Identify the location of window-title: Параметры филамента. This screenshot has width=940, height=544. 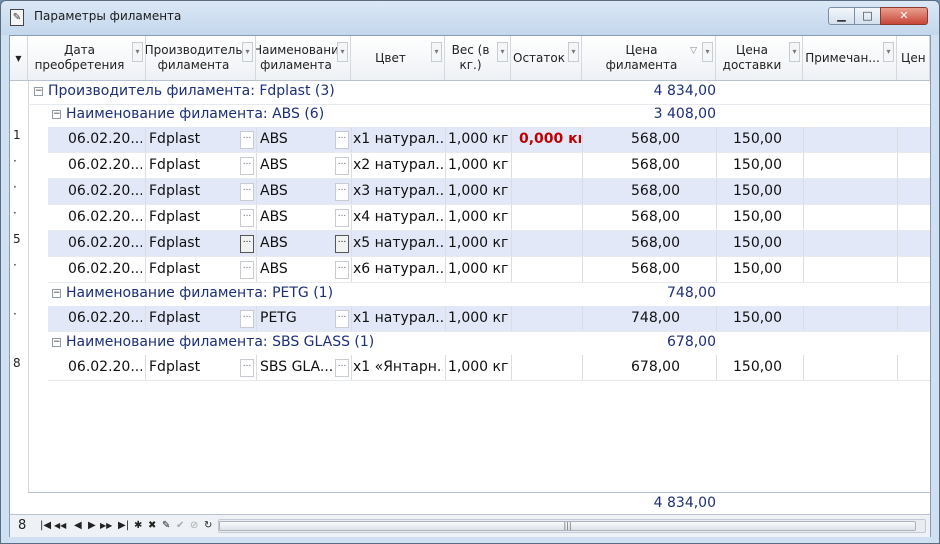
(108, 16).